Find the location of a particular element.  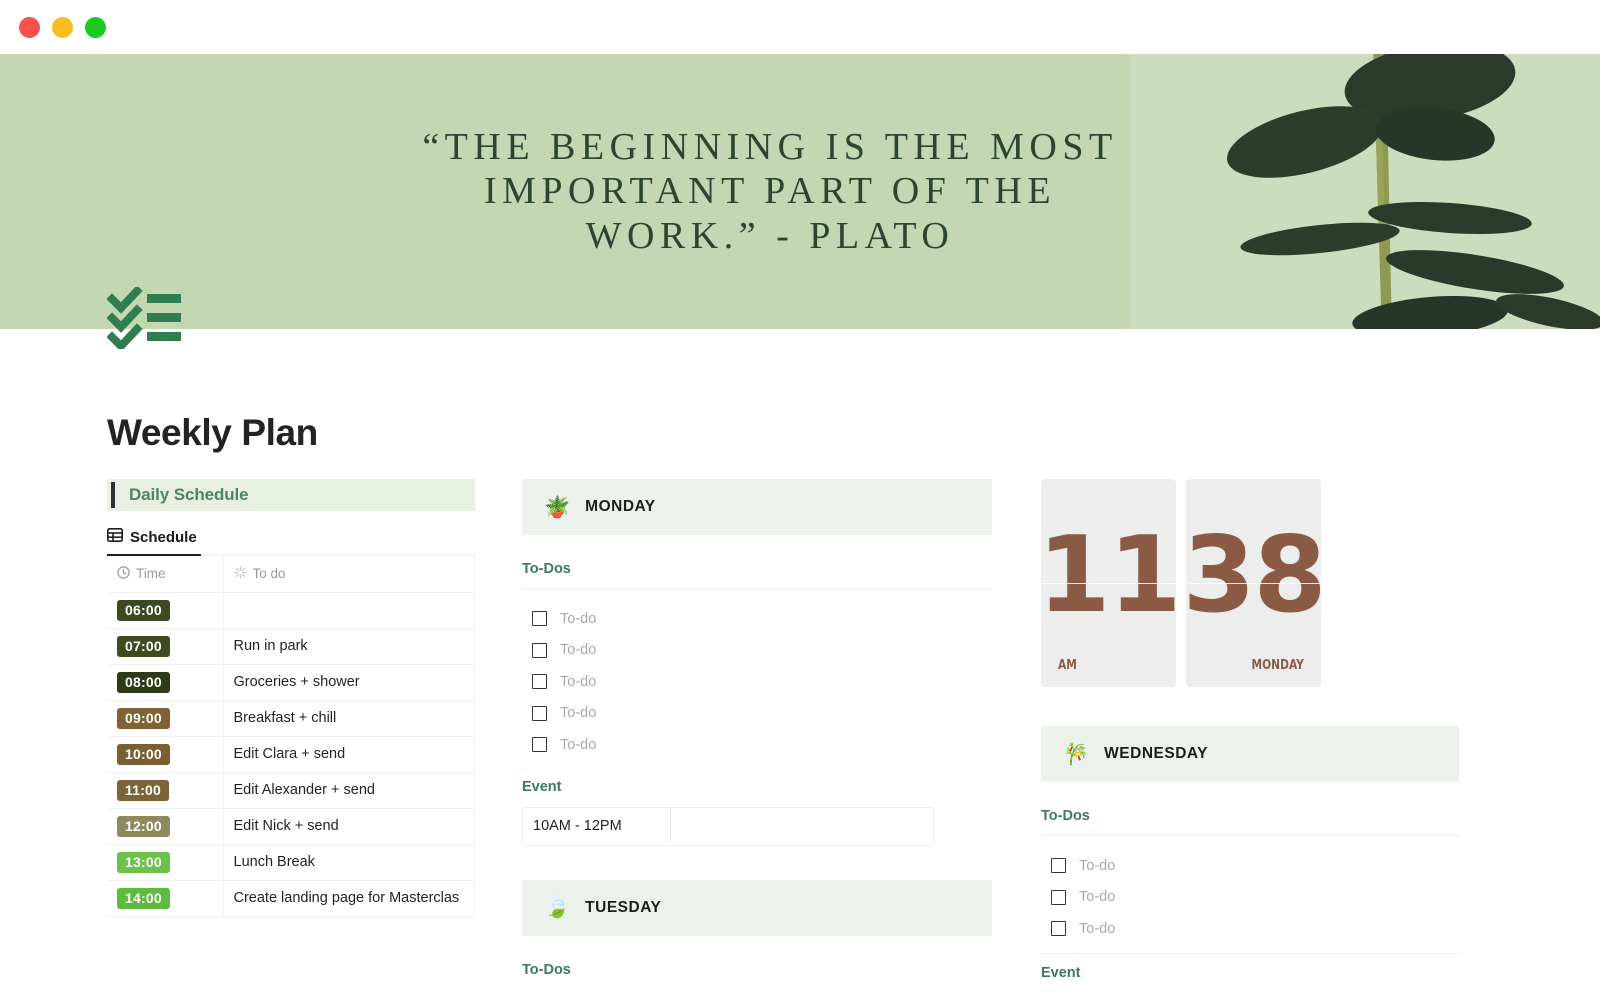

table-row: 07:00 Run in park is located at coordinates (291, 646).